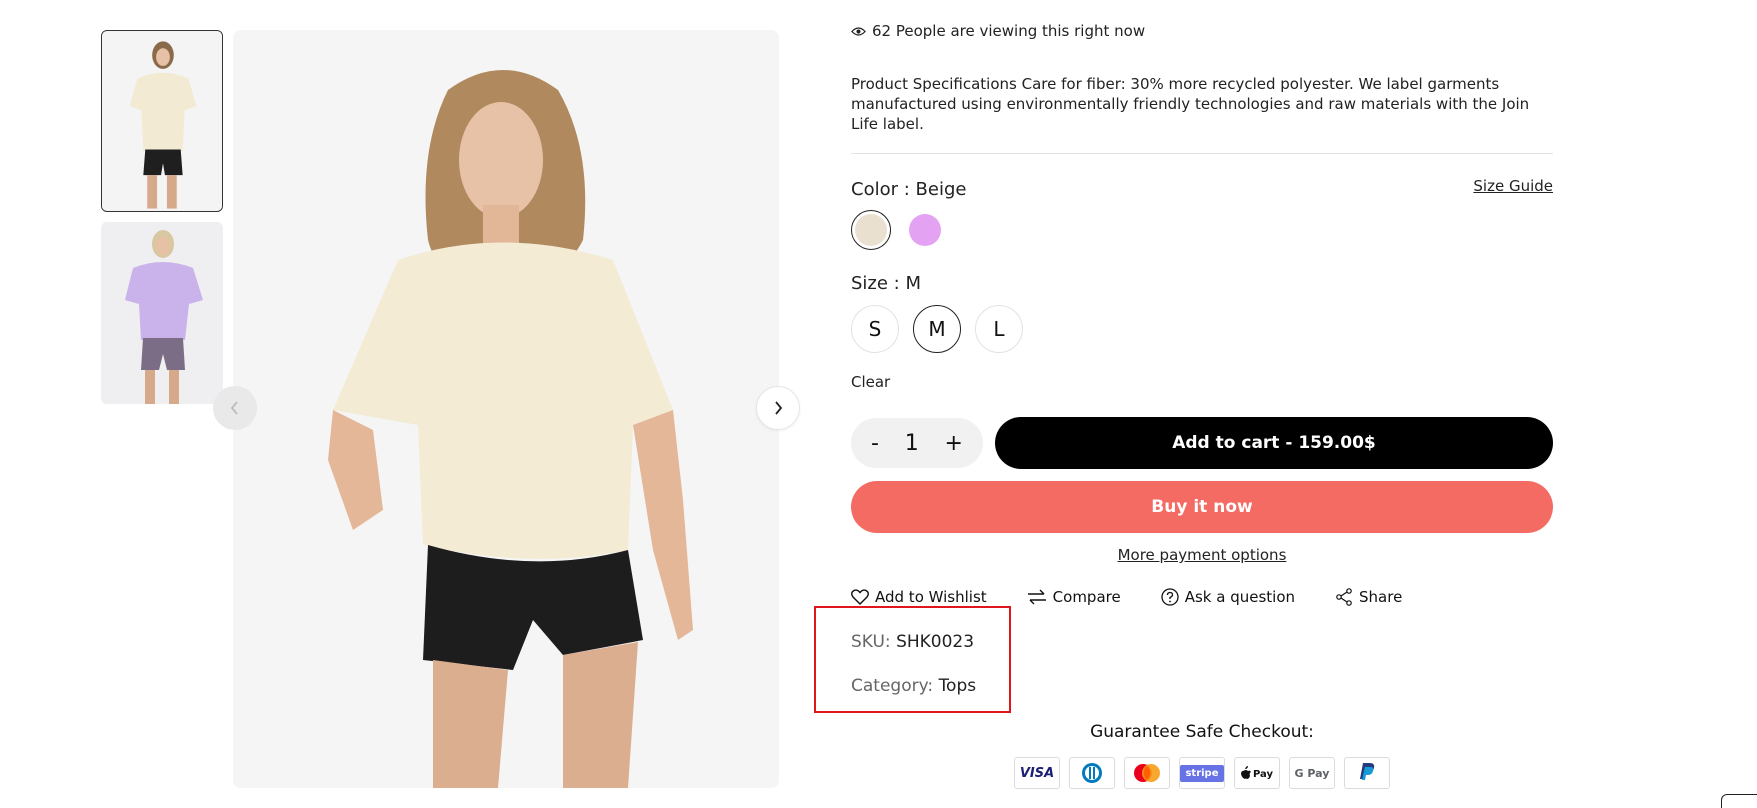 This screenshot has width=1757, height=808. I want to click on chevron-right-icon, so click(779, 408).